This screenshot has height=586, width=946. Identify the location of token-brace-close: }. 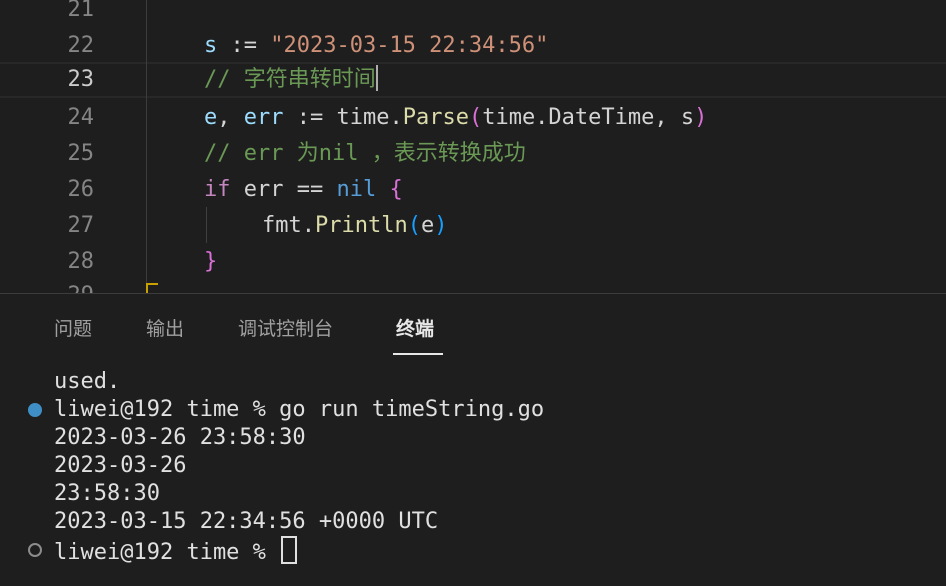
(211, 261).